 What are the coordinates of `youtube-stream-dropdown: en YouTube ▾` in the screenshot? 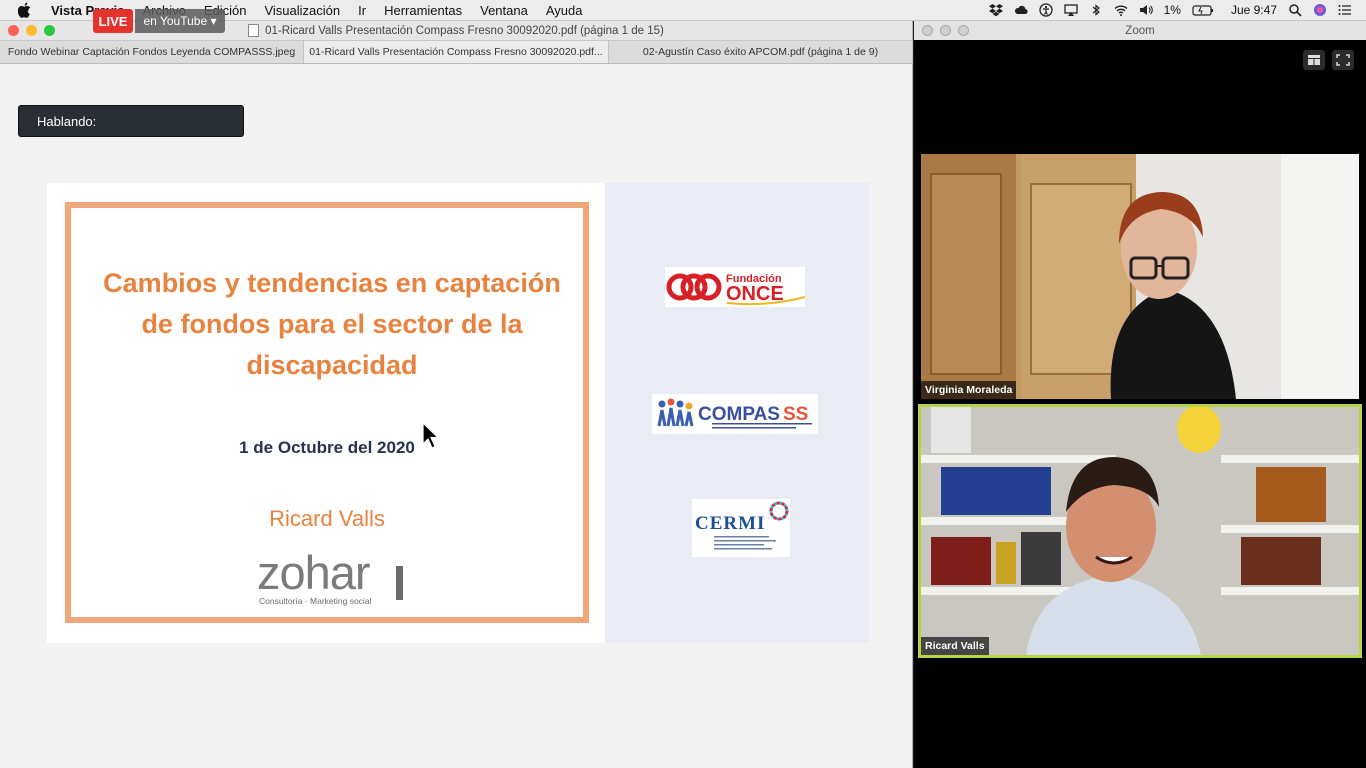 It's located at (180, 21).